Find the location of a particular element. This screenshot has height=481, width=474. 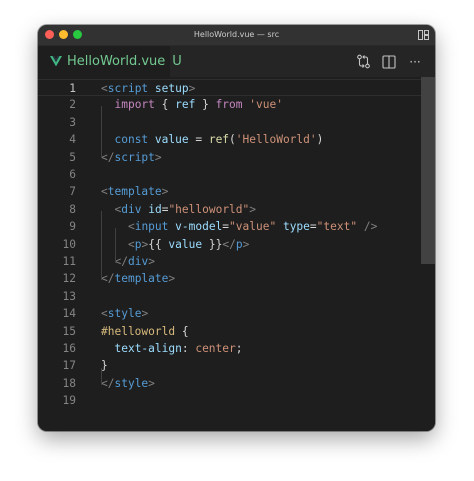

code-line: 6 is located at coordinates (230, 174).